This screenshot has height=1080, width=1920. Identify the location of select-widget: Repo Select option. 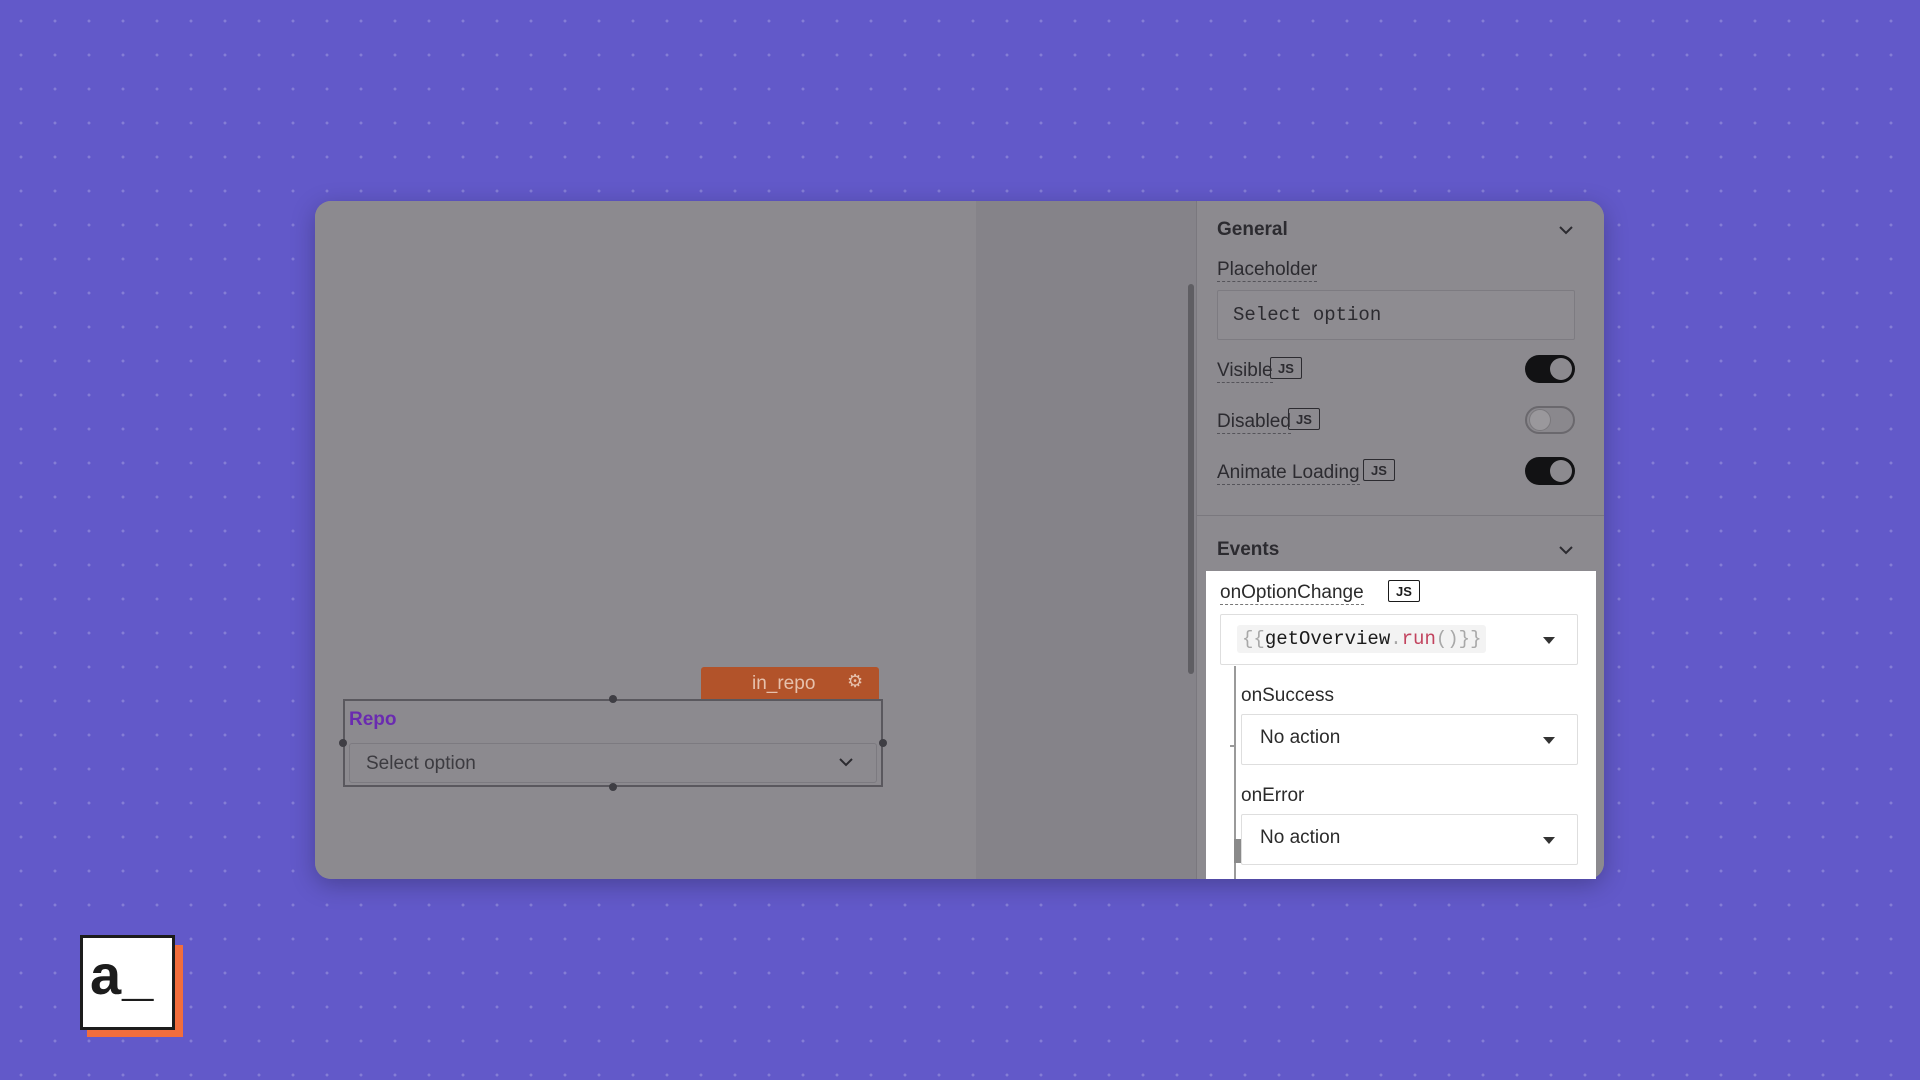
(613, 743).